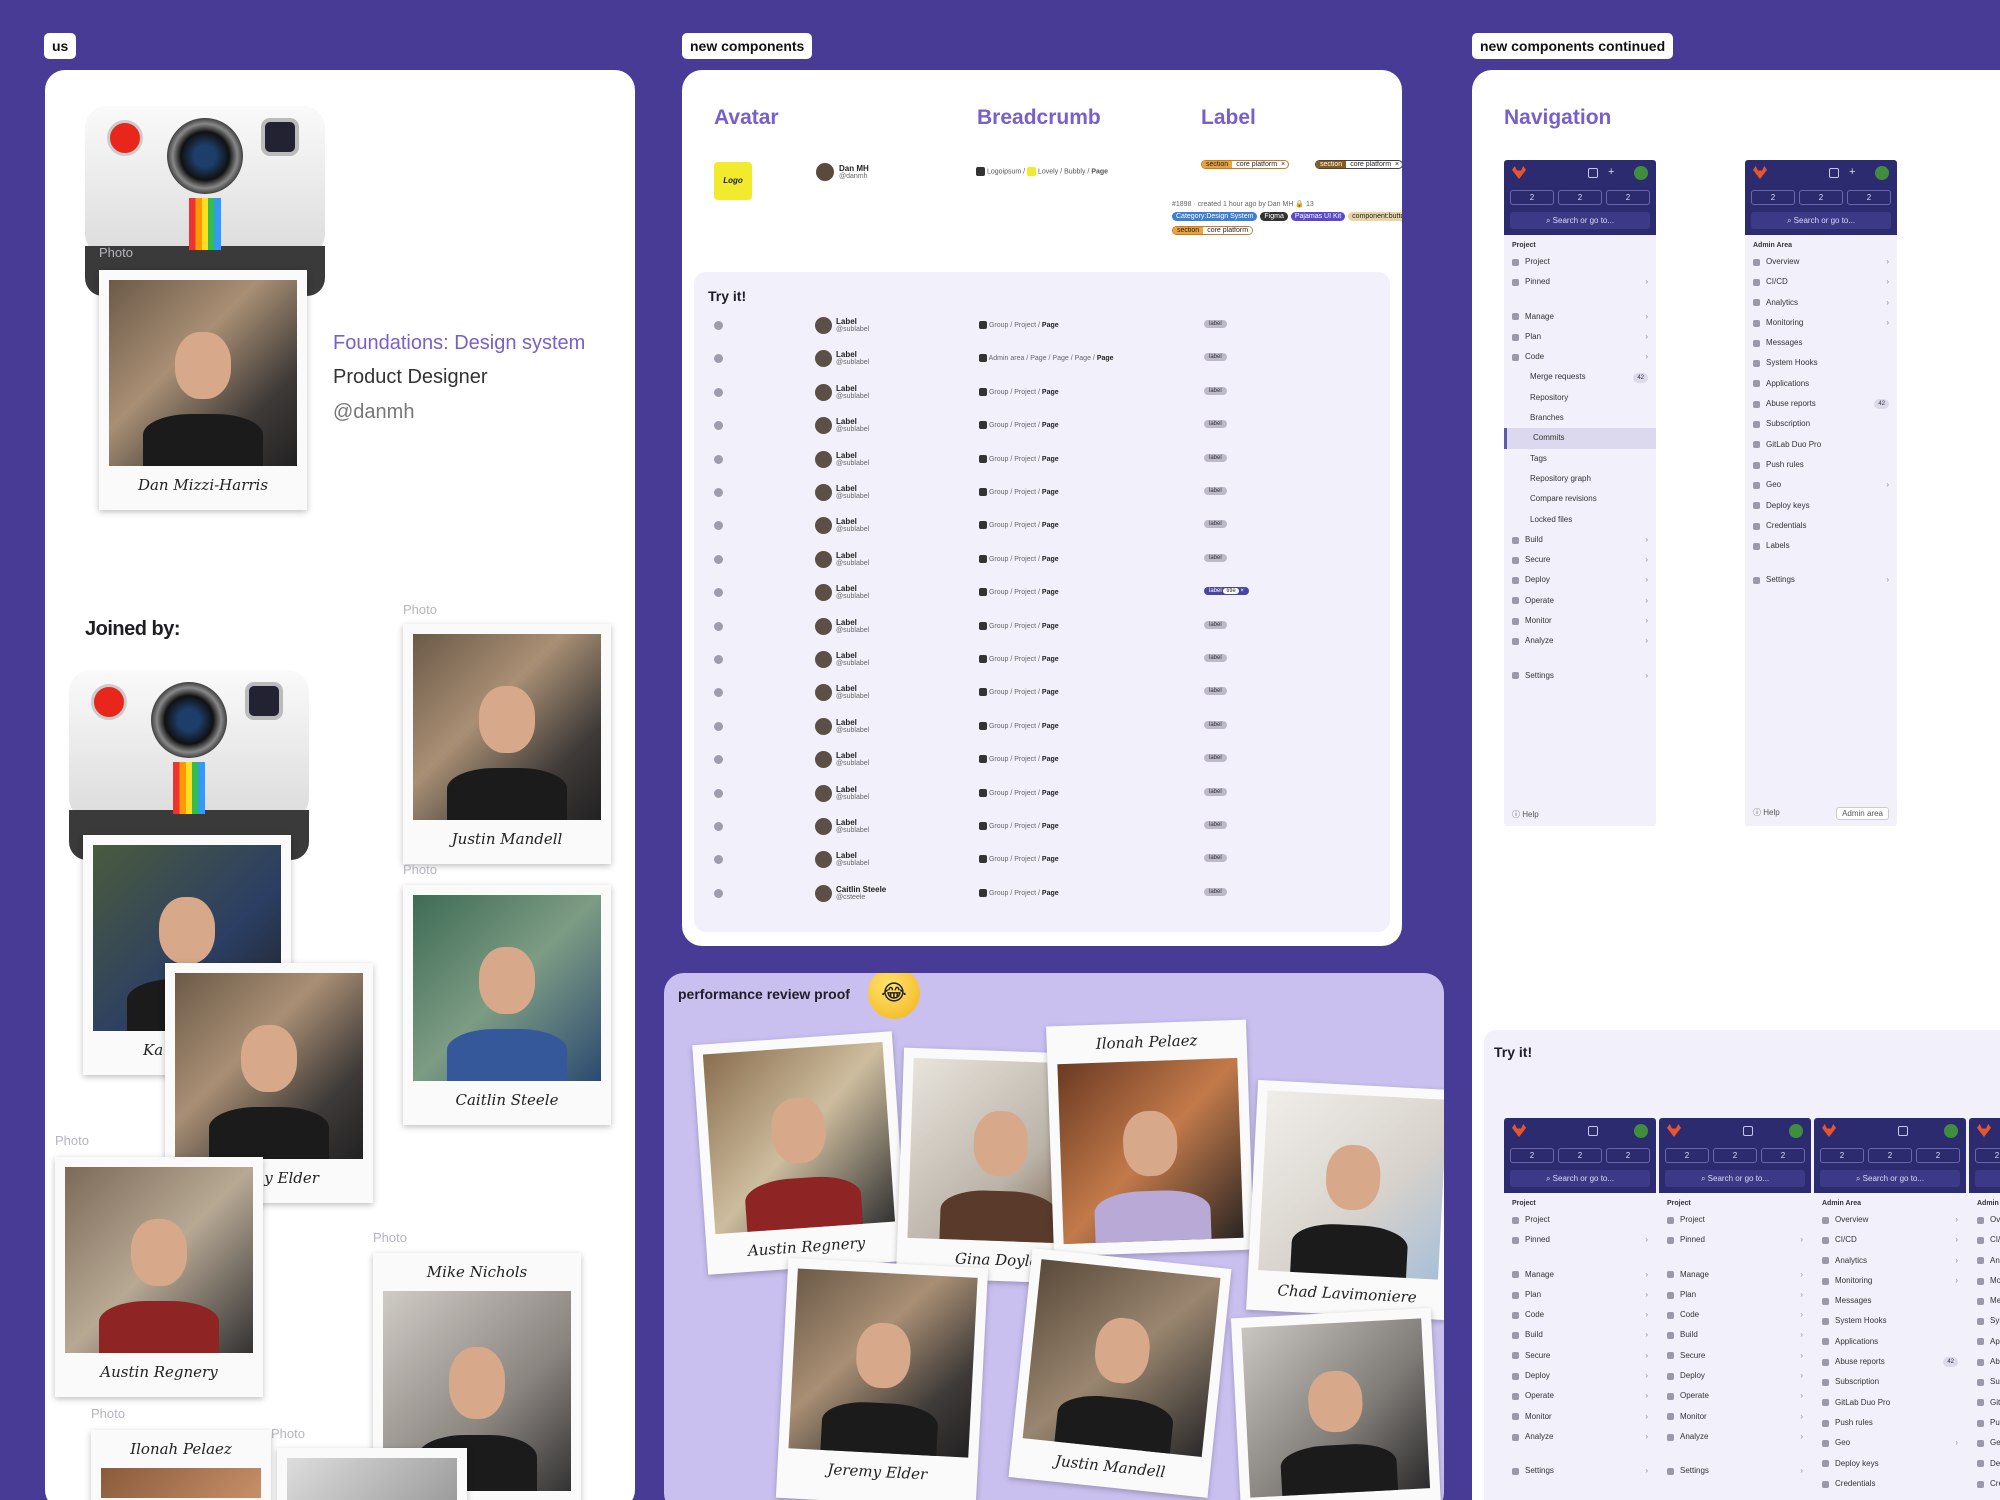  I want to click on help-link: ⓘ Help, so click(1766, 813).